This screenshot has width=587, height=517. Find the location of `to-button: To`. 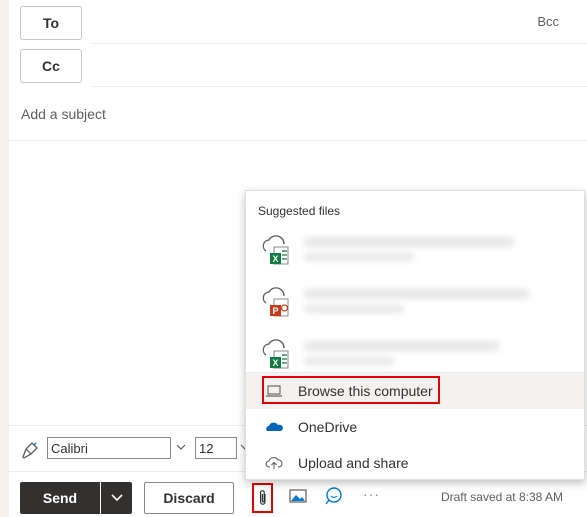

to-button: To is located at coordinates (51, 23).